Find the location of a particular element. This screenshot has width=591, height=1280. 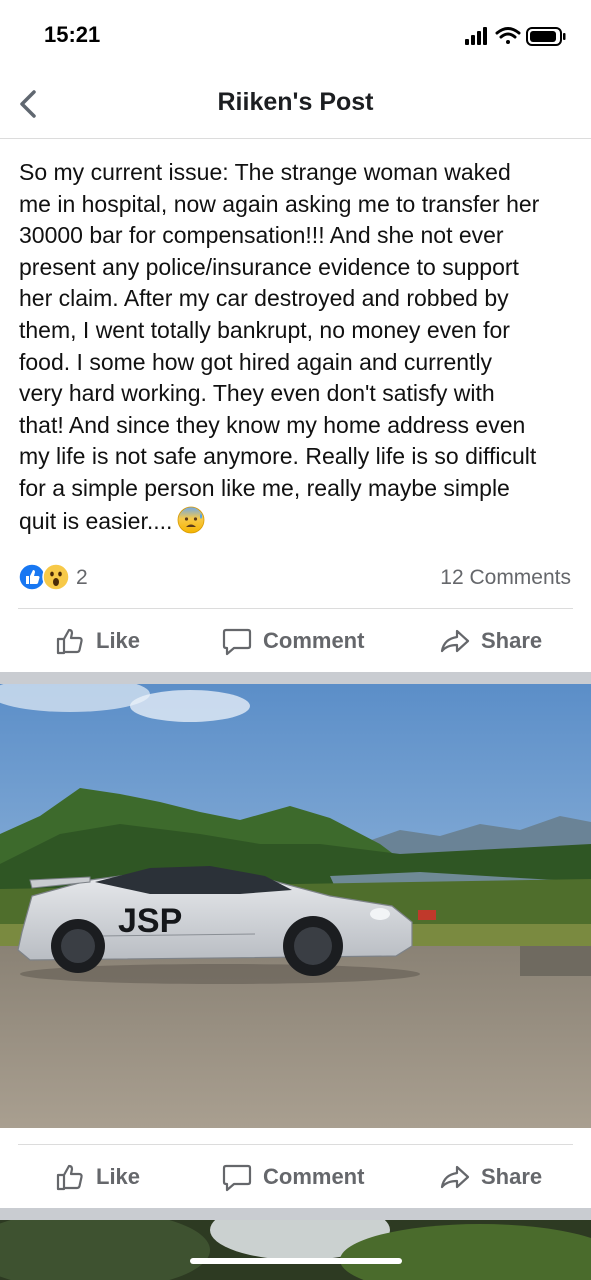

battery-icon is located at coordinates (546, 36).